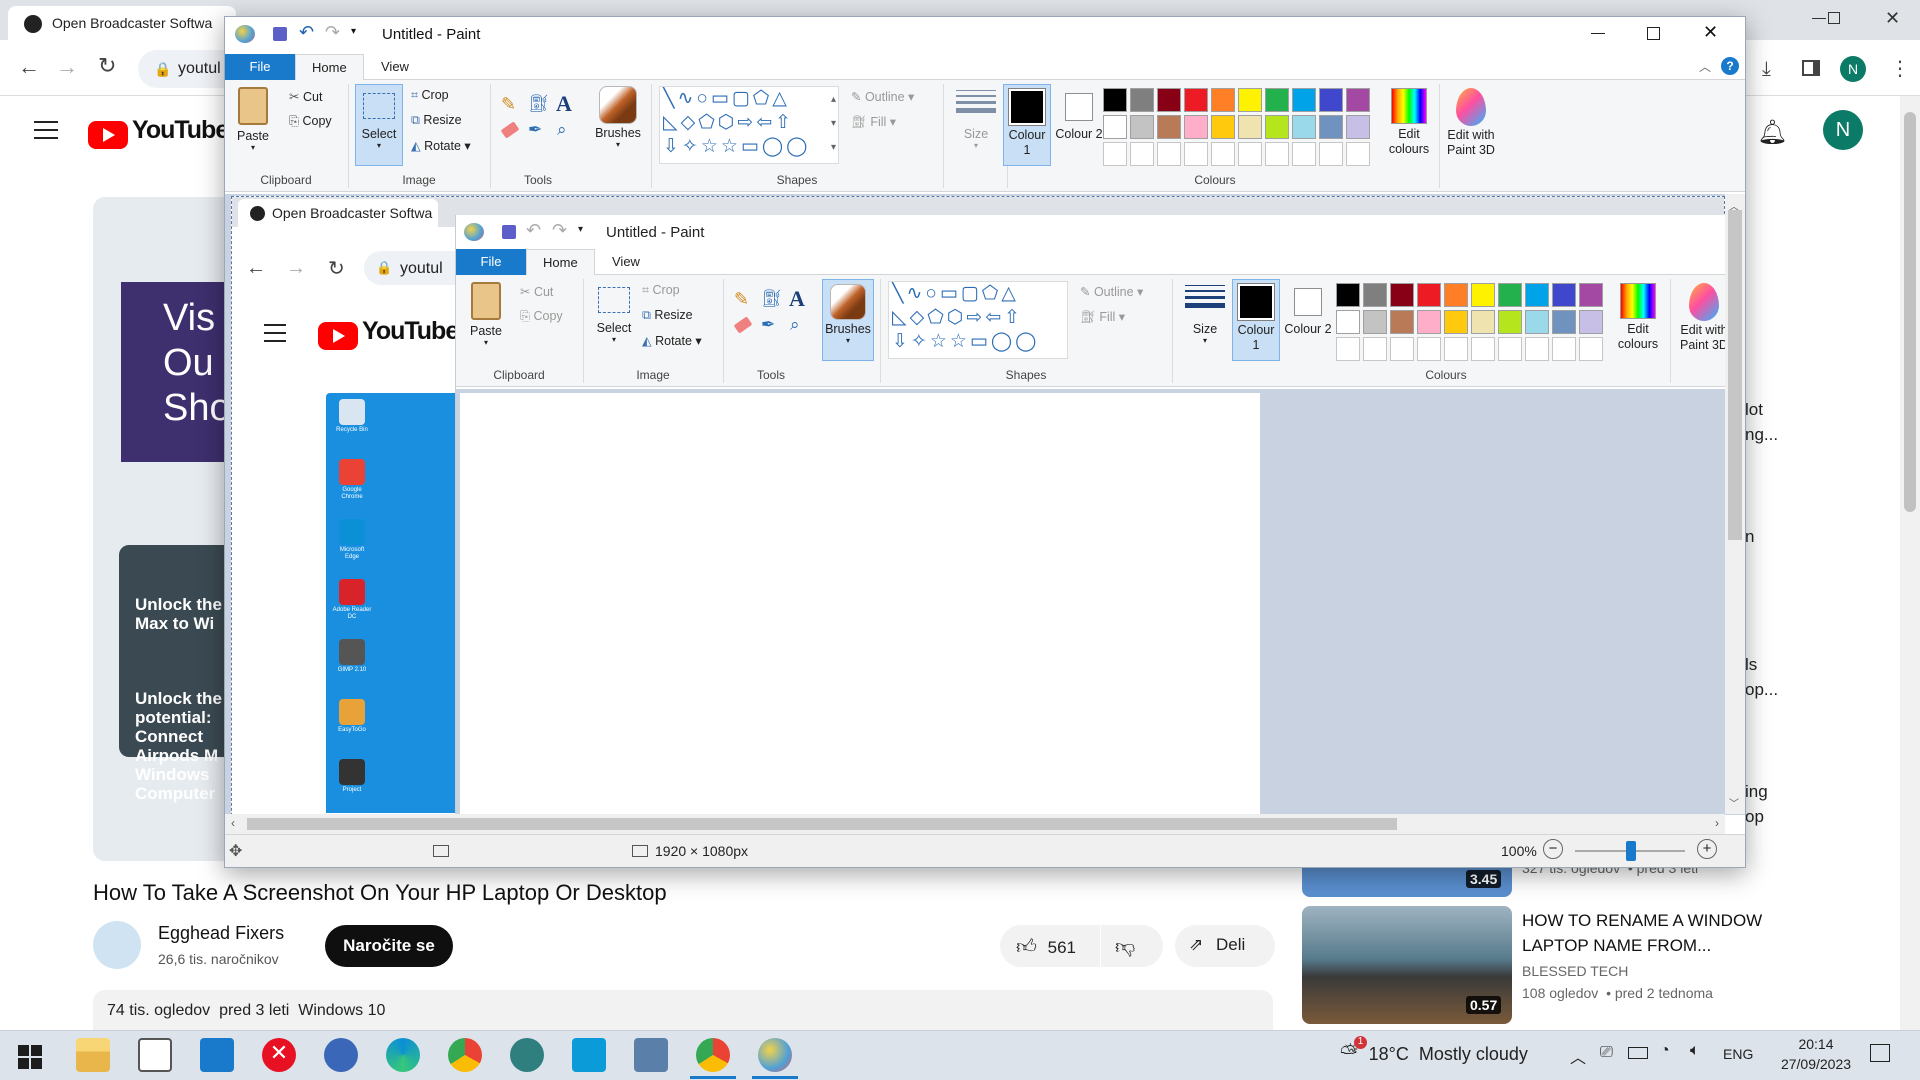  What do you see at coordinates (379, 125) in the screenshot?
I see `select-button: Select ▾` at bounding box center [379, 125].